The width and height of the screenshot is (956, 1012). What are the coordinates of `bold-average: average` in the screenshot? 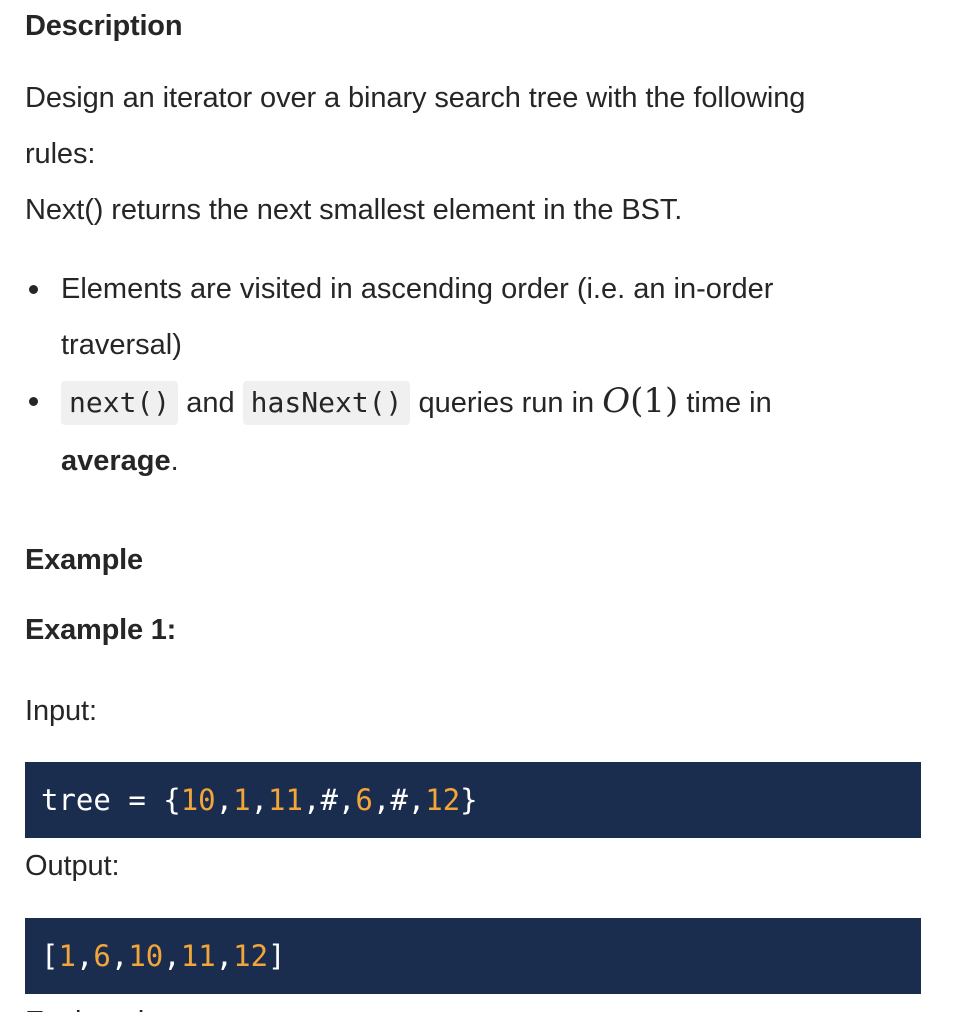 It's located at (116, 461).